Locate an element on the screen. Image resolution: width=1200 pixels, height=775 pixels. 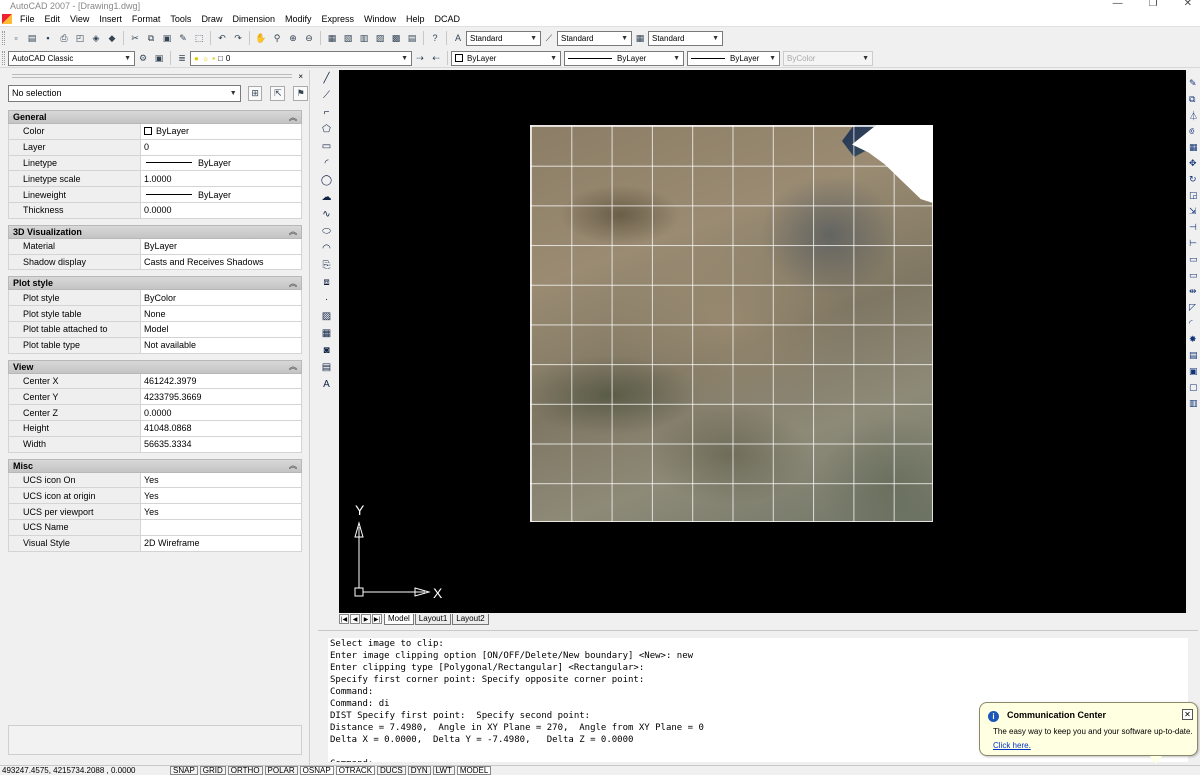
3d-dwf-icon: ◆ is located at coordinates (112, 38).